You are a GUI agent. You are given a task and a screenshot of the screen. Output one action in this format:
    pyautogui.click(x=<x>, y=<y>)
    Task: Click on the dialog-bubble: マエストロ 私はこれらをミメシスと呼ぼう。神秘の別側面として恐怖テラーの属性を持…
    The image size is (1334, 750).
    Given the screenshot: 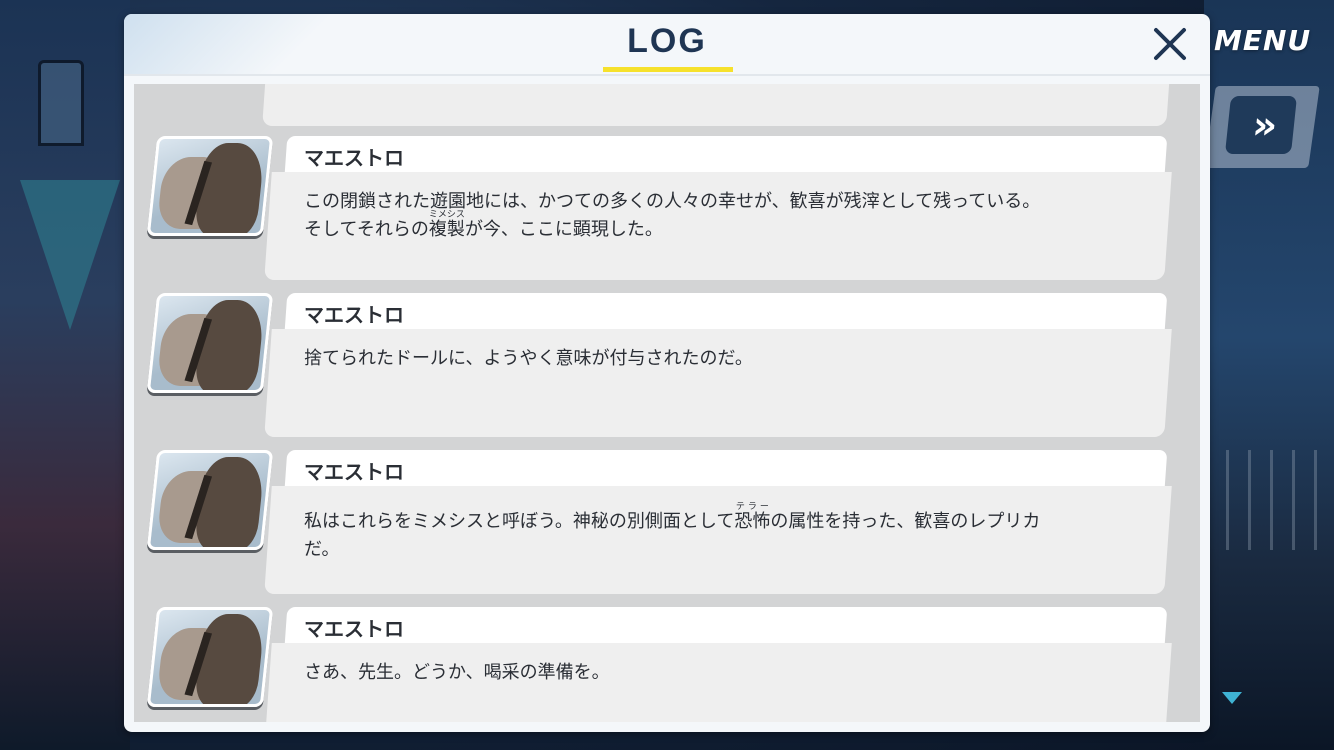 What is the action you would take?
    pyautogui.click(x=721, y=522)
    